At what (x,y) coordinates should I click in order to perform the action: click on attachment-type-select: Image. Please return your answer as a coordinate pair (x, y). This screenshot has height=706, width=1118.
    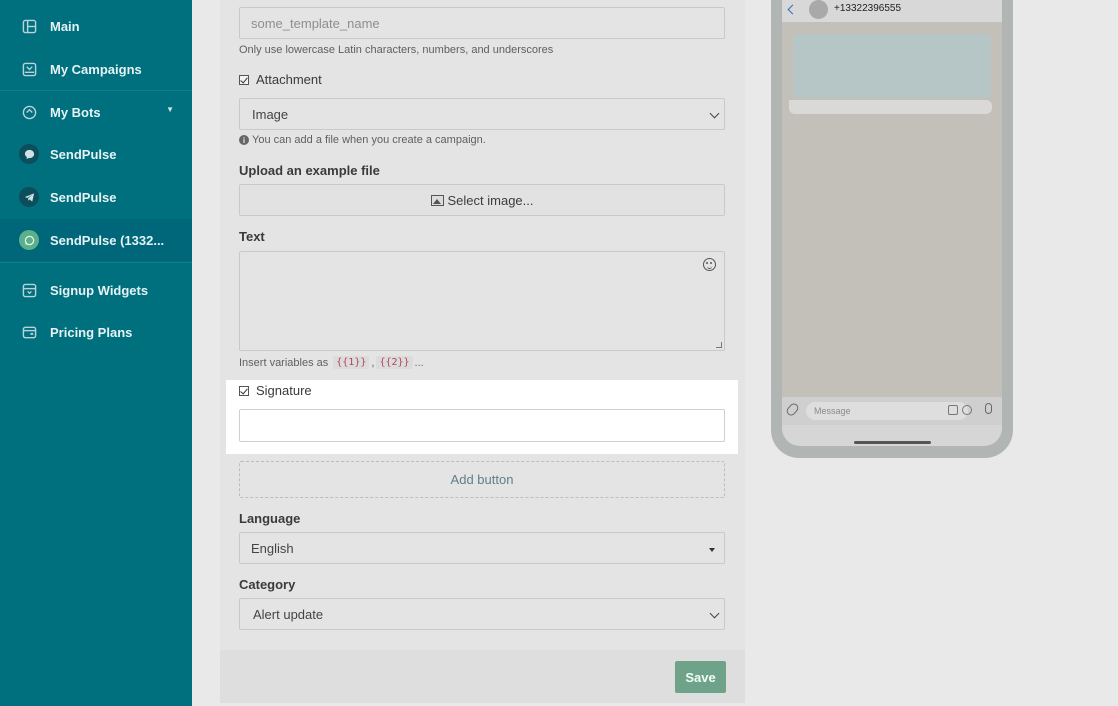
    Looking at the image, I should click on (482, 114).